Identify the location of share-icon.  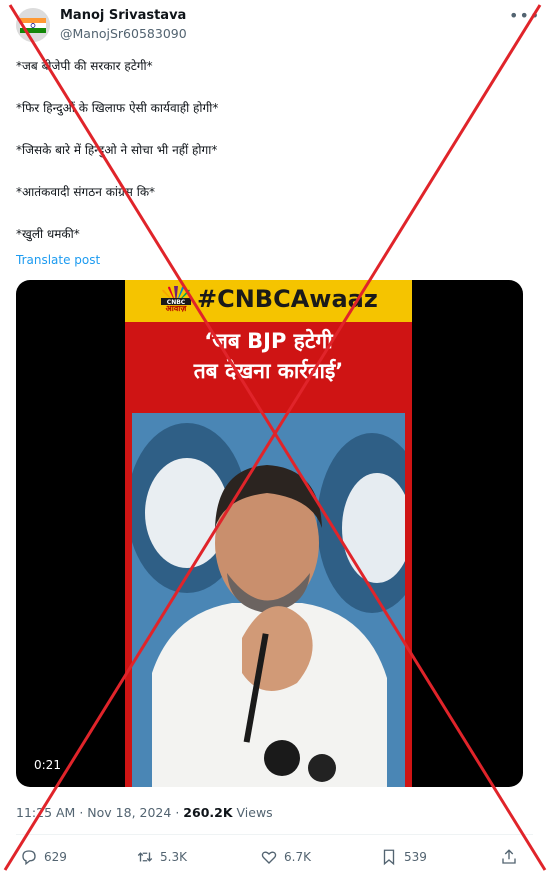
(509, 856).